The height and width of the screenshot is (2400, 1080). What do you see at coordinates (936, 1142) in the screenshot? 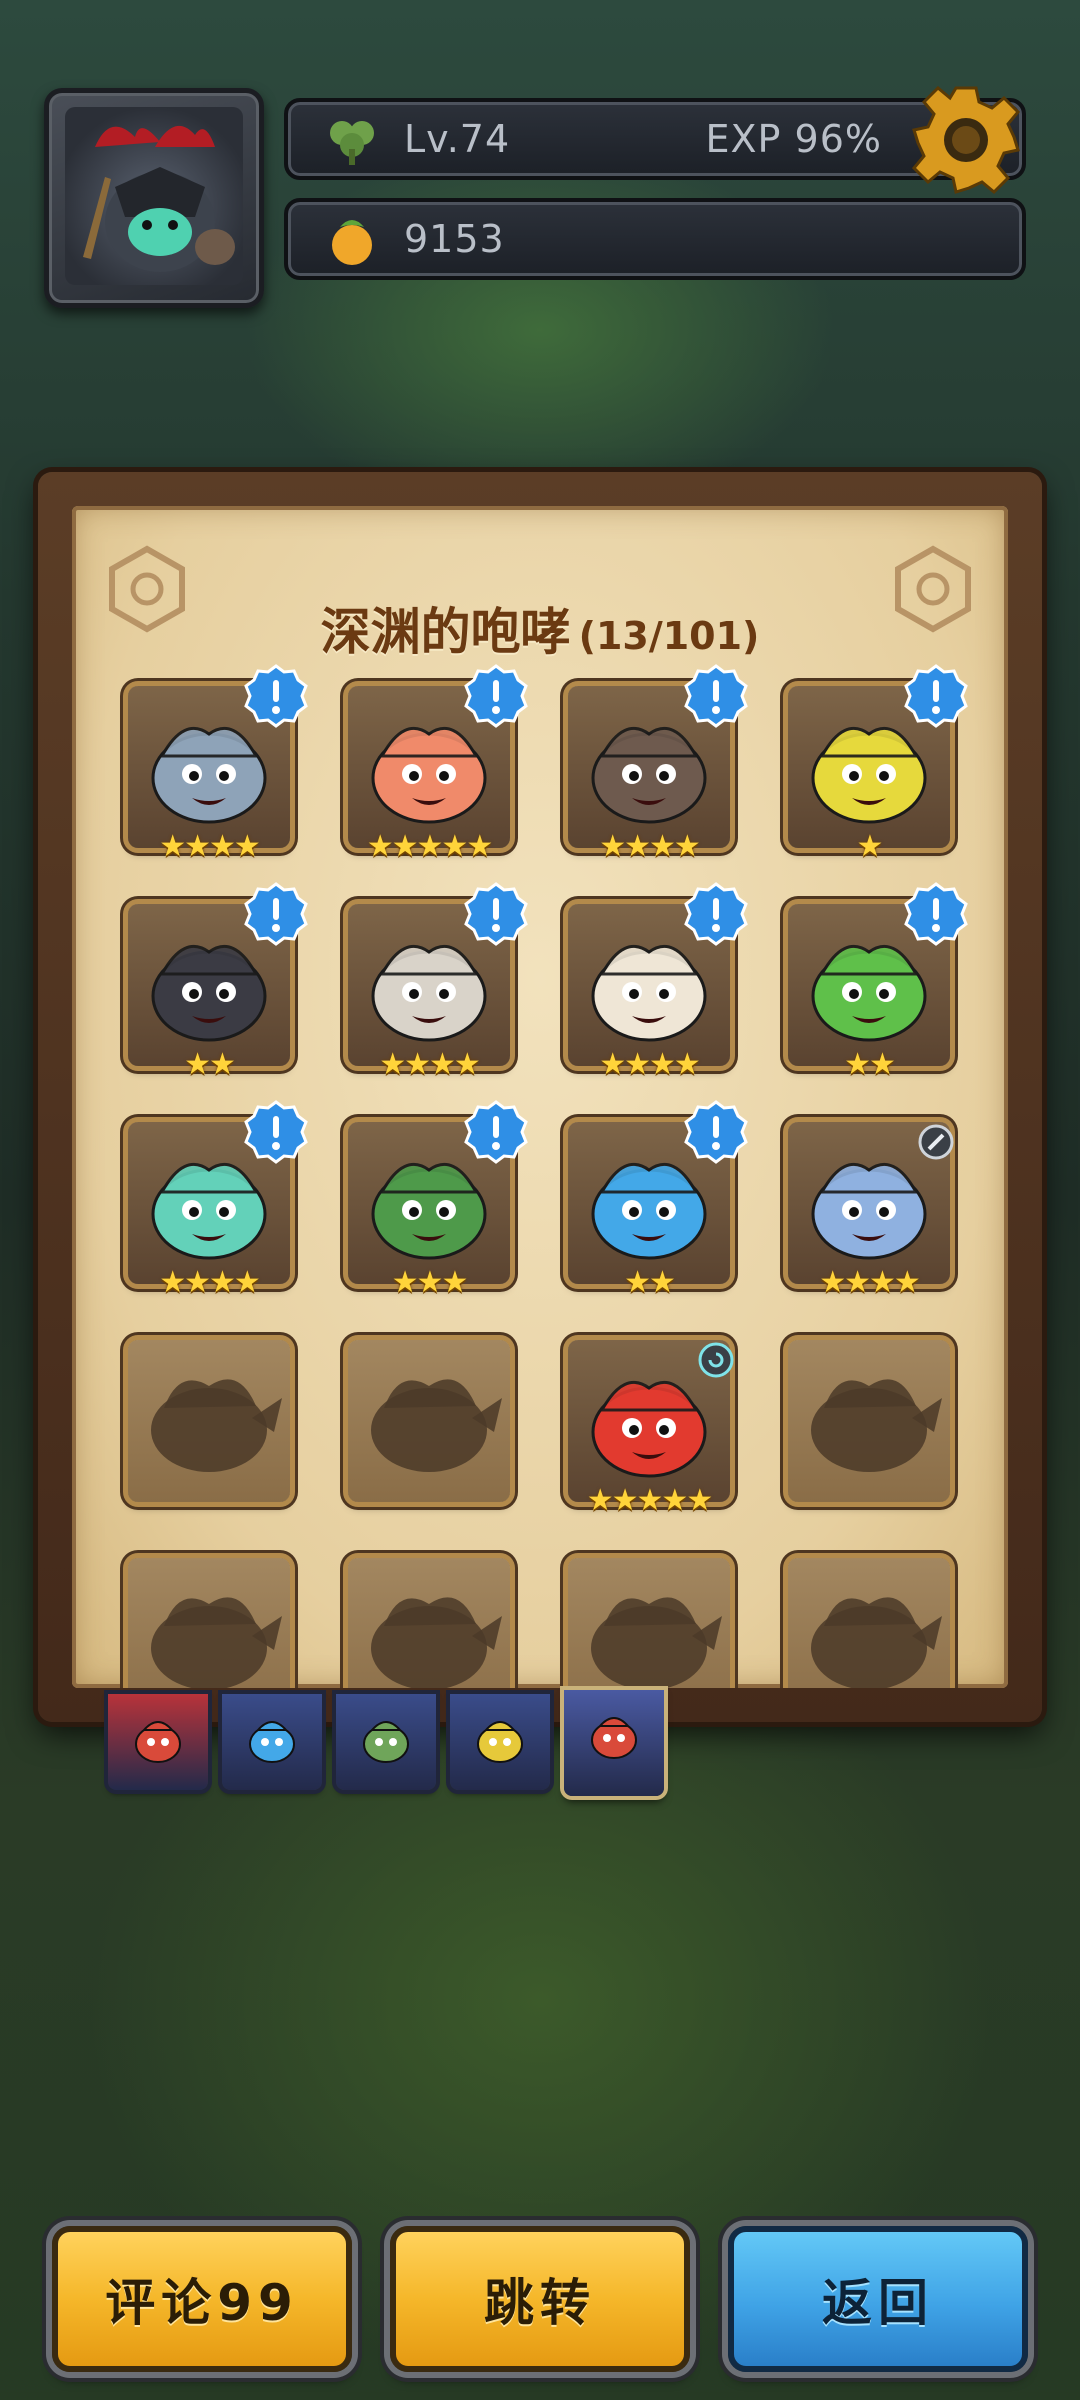
I see `sword-badge-icon` at bounding box center [936, 1142].